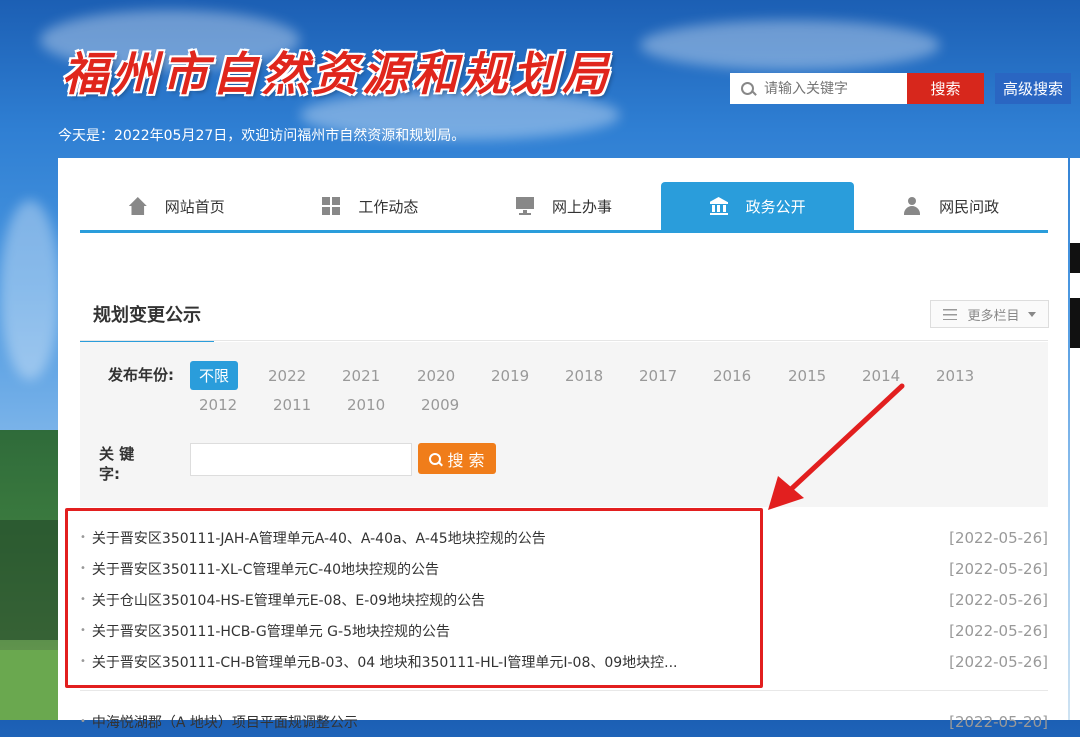  Describe the element at coordinates (29, 580) in the screenshot. I see `background-trees-shadow` at that location.